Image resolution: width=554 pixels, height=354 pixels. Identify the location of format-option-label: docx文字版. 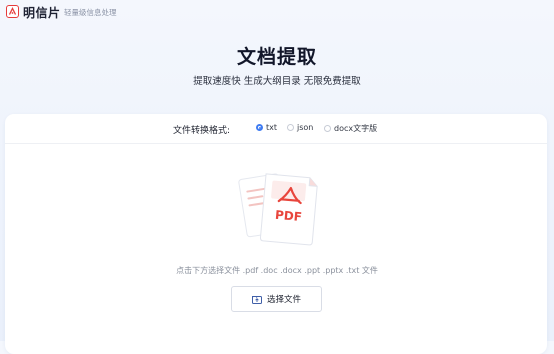
(356, 128).